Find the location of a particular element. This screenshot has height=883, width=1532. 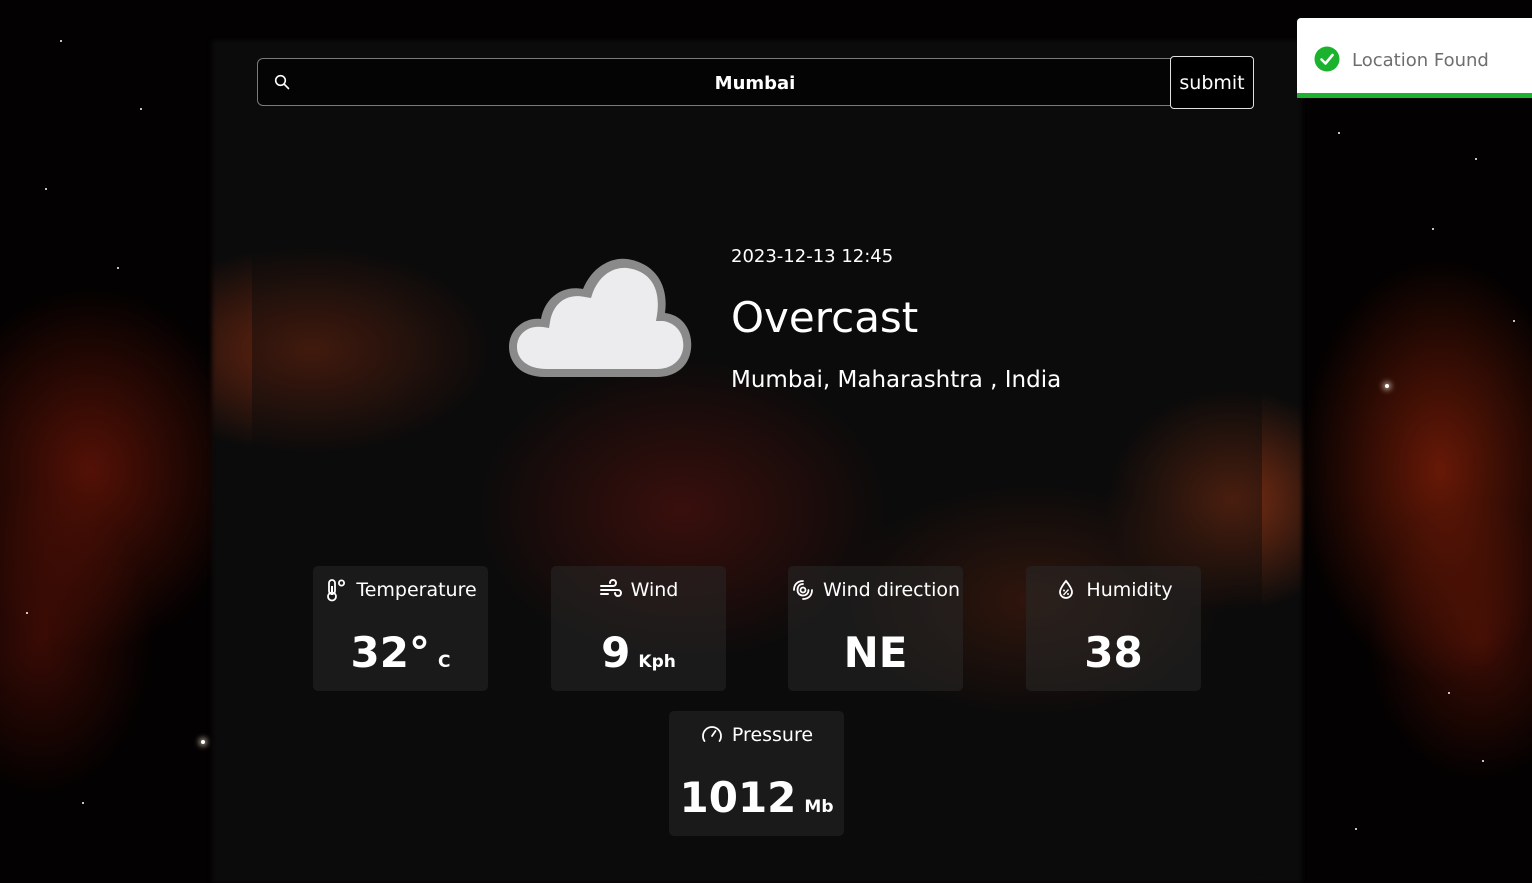

wind-icon is located at coordinates (610, 588).